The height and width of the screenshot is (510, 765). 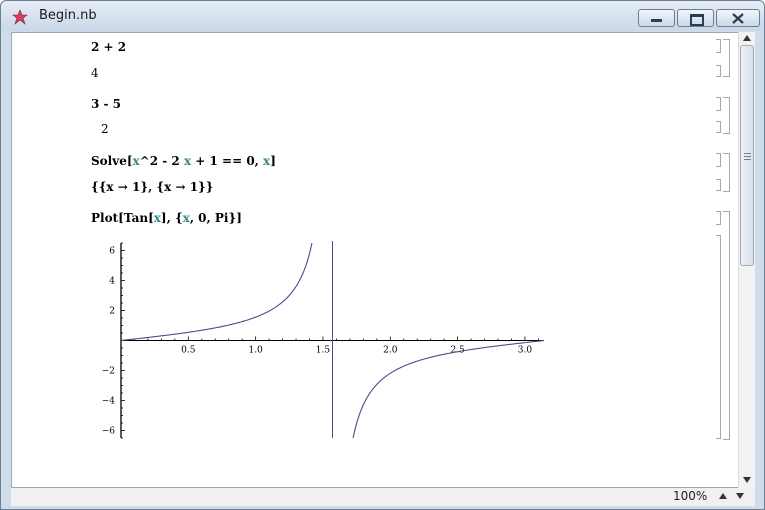 I want to click on x-tick-label: 1.0, so click(x=255, y=351).